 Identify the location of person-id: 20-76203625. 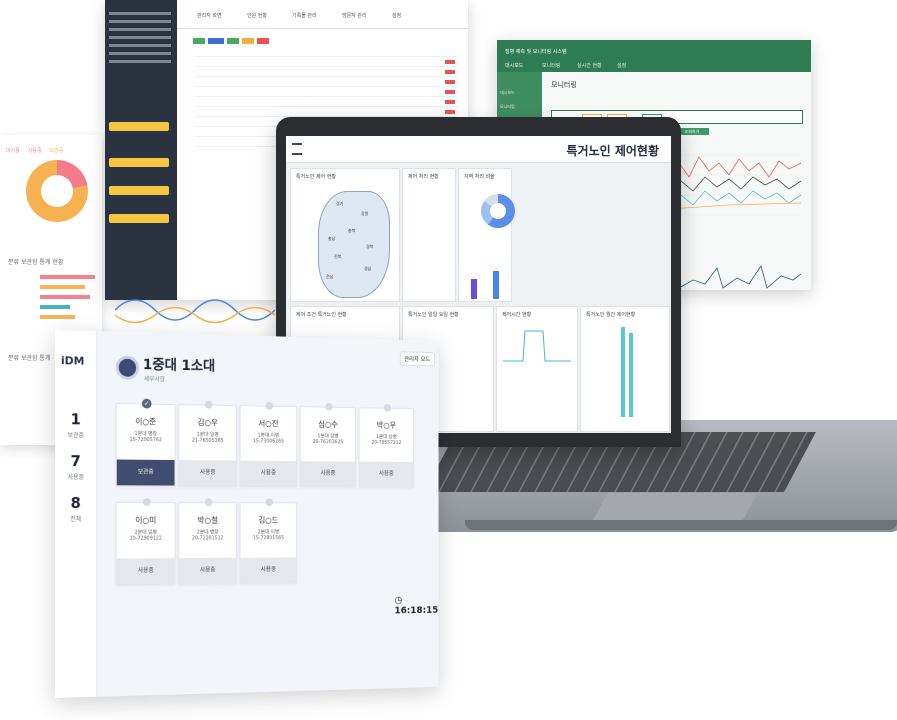
(328, 442).